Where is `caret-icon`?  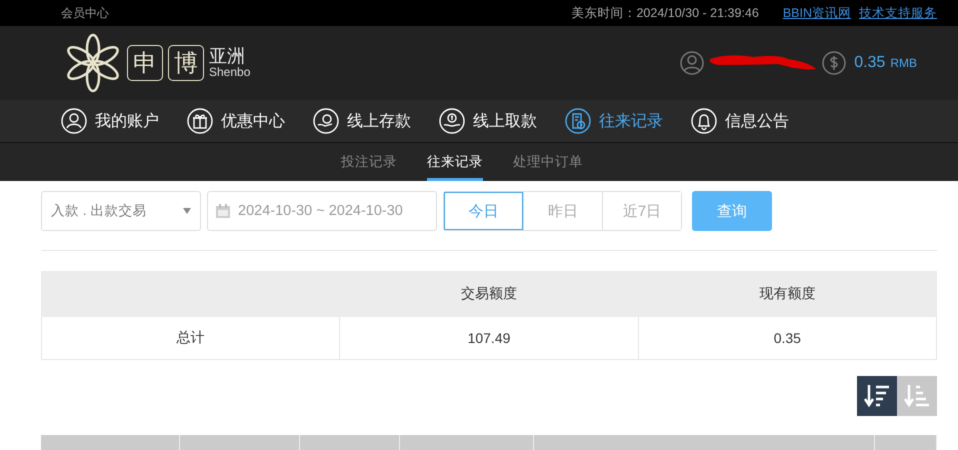
caret-icon is located at coordinates (187, 211).